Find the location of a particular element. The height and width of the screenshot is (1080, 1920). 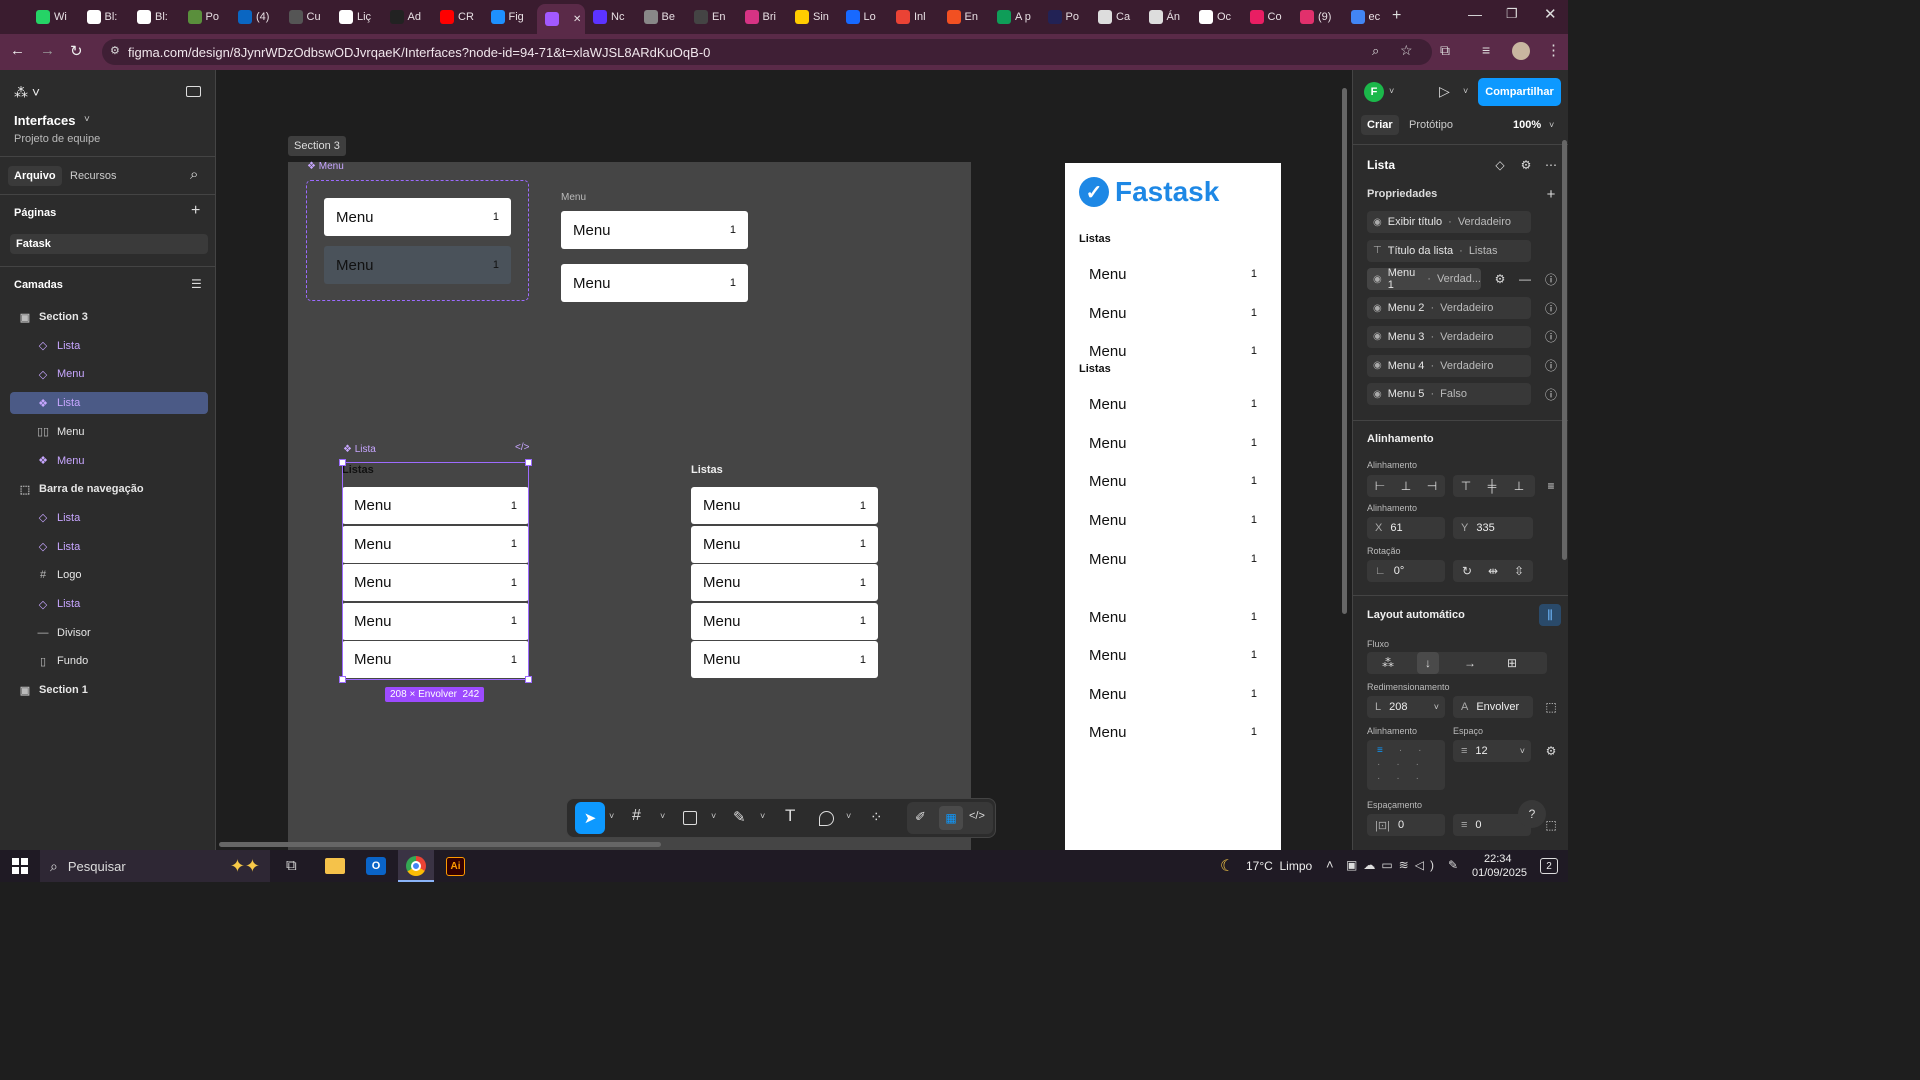

share-button: Compartilhar is located at coordinates (1519, 92).